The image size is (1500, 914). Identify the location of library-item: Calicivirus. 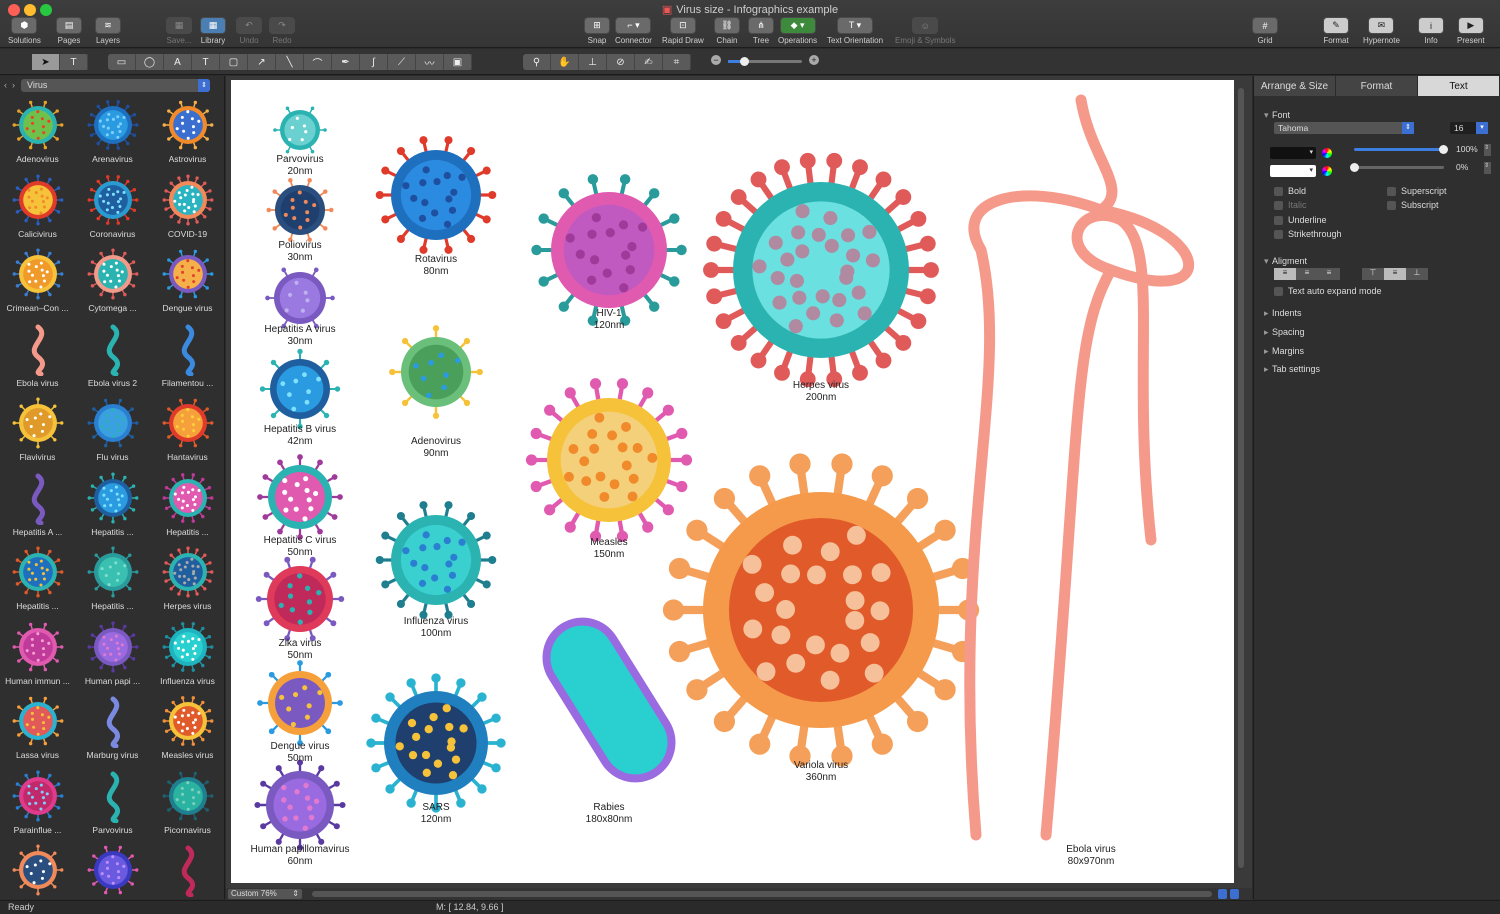
(37, 206).